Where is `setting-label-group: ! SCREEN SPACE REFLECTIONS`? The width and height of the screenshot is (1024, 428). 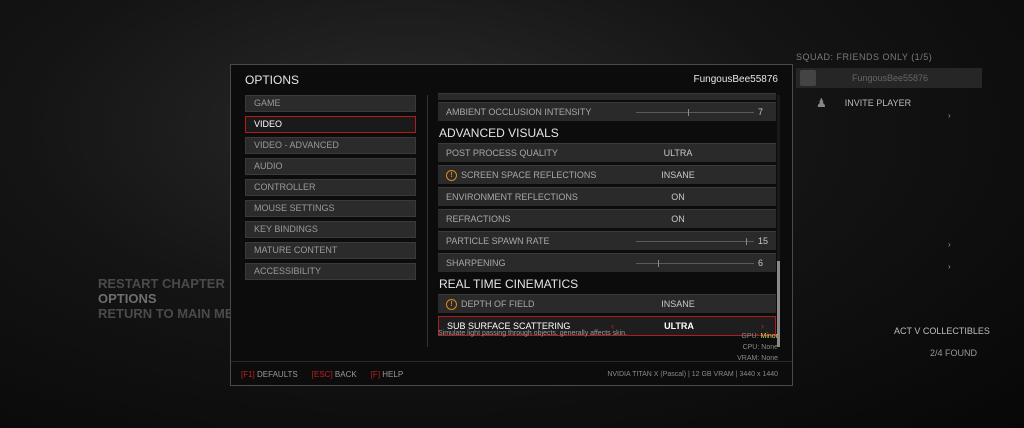
setting-label-group: ! SCREEN SPACE REFLECTIONS is located at coordinates (521, 175).